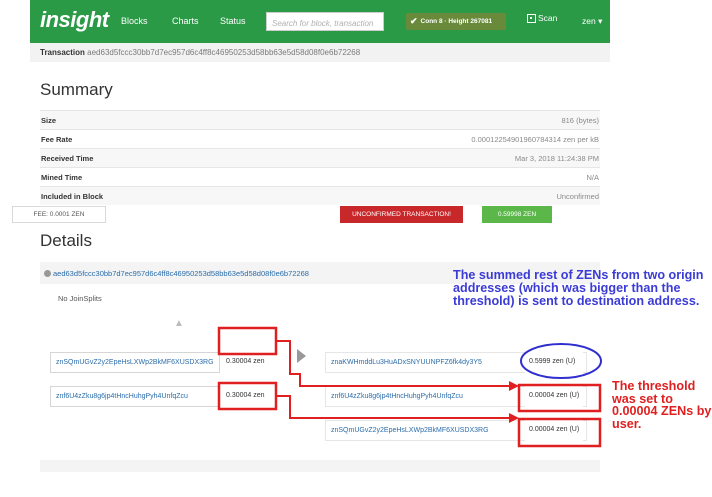  What do you see at coordinates (179, 323) in the screenshot?
I see `chevron-up-icon: ▲` at bounding box center [179, 323].